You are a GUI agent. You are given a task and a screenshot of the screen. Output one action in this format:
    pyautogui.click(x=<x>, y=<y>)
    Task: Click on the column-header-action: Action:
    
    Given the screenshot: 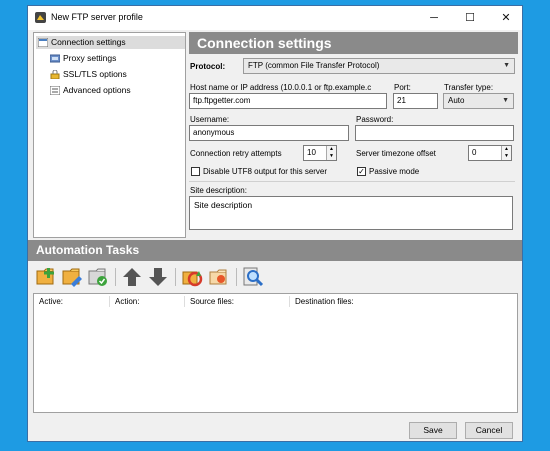 What is the action you would take?
    pyautogui.click(x=127, y=301)
    